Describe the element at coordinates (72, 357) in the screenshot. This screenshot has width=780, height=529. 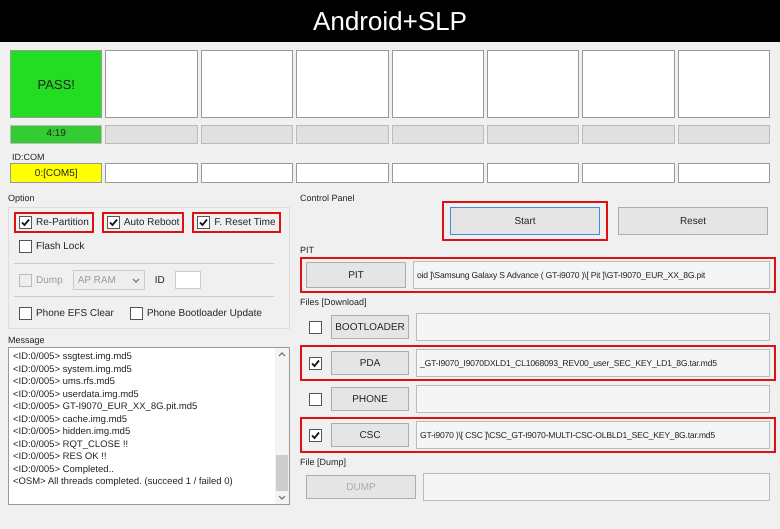
I see `log-line: <ID:0/005> ssgtest.img.md5` at that location.